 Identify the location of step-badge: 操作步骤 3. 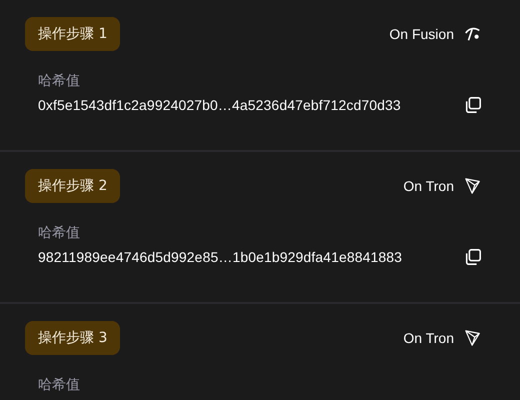
(72, 338).